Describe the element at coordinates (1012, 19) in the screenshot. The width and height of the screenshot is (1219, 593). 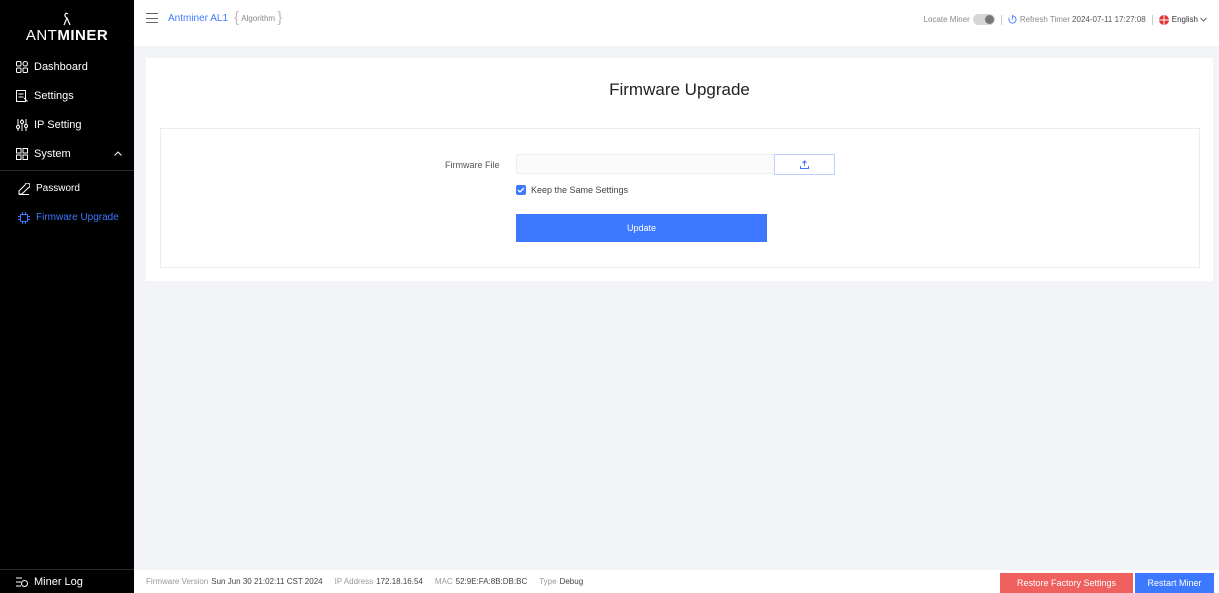
I see `refresh-icon` at that location.